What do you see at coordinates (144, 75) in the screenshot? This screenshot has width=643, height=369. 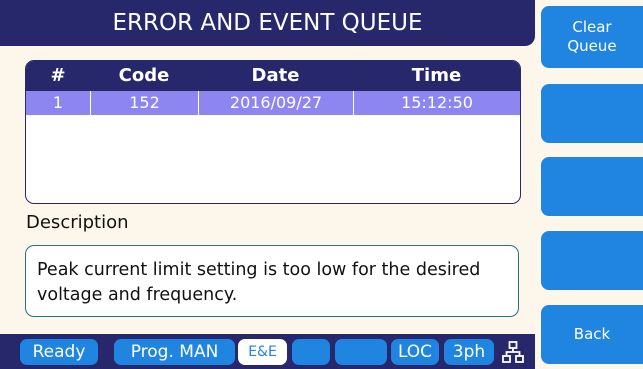 I see `column-header-code: Code` at bounding box center [144, 75].